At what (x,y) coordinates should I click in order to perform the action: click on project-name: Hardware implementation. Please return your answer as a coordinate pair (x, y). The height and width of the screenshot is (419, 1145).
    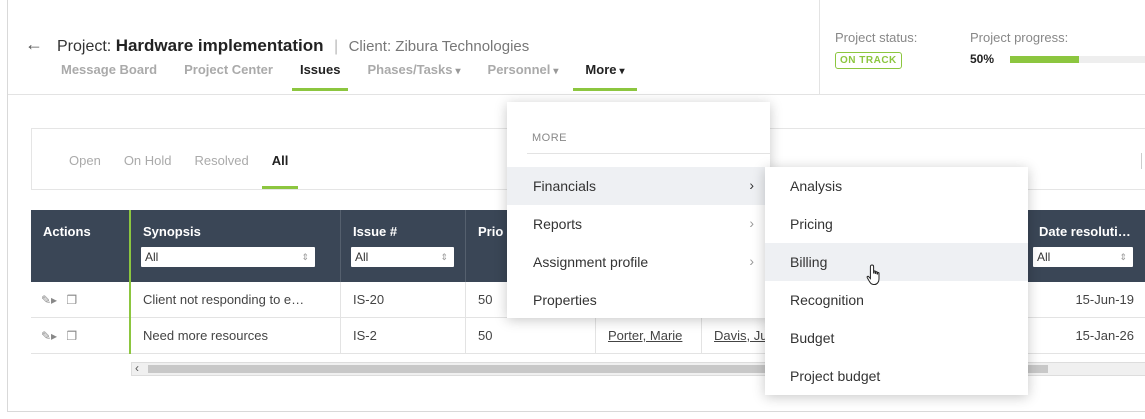
    Looking at the image, I should click on (219, 45).